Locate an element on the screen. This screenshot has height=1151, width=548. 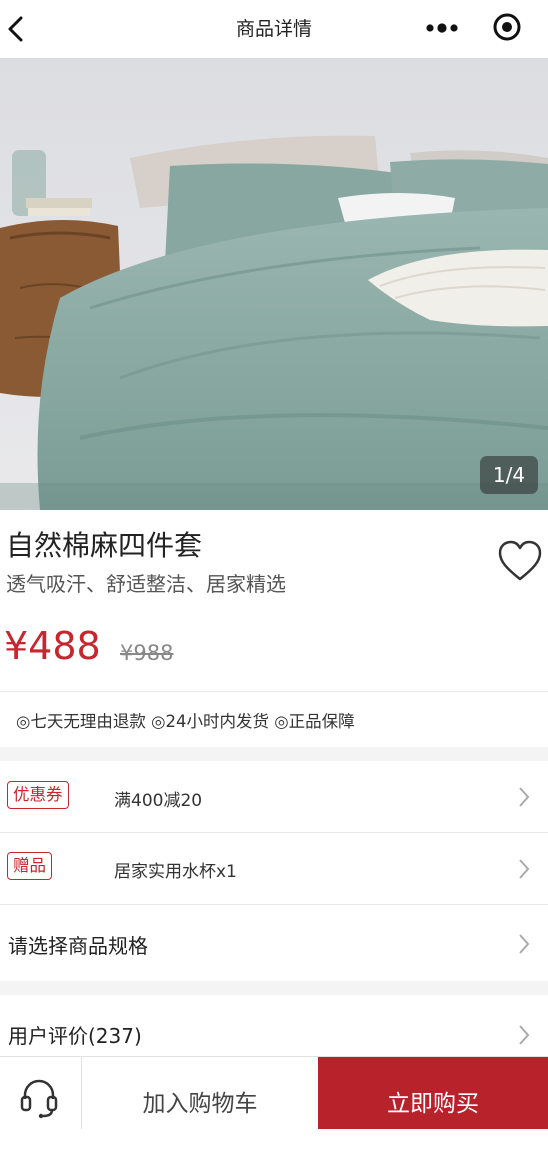
current-price: ¥488 is located at coordinates (52, 646).